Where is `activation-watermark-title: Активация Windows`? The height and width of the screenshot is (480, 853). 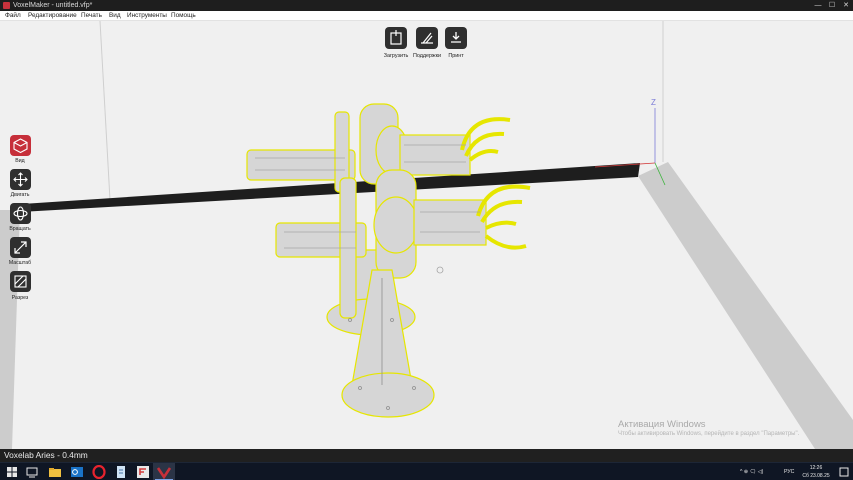
activation-watermark-title: Активация Windows is located at coordinates (662, 424).